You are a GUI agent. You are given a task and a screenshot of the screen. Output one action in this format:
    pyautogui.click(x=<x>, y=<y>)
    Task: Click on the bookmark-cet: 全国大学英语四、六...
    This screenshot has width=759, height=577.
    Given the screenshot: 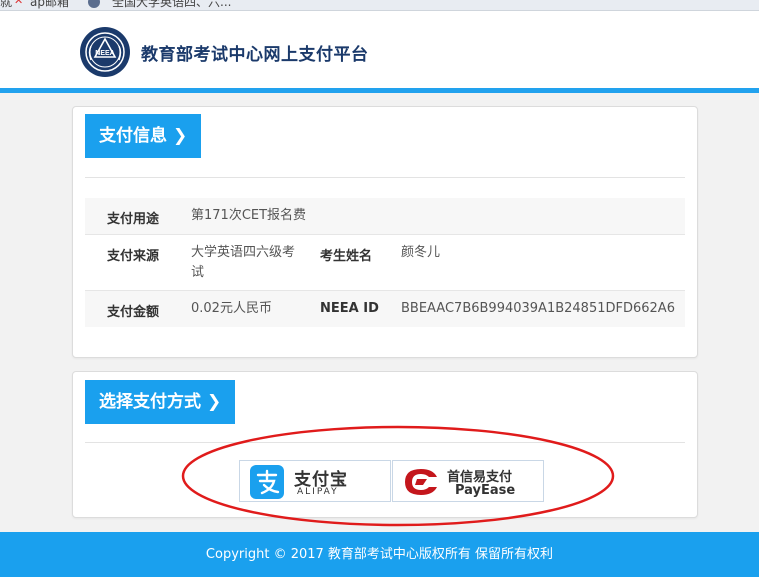 What is the action you would take?
    pyautogui.click(x=171, y=5)
    